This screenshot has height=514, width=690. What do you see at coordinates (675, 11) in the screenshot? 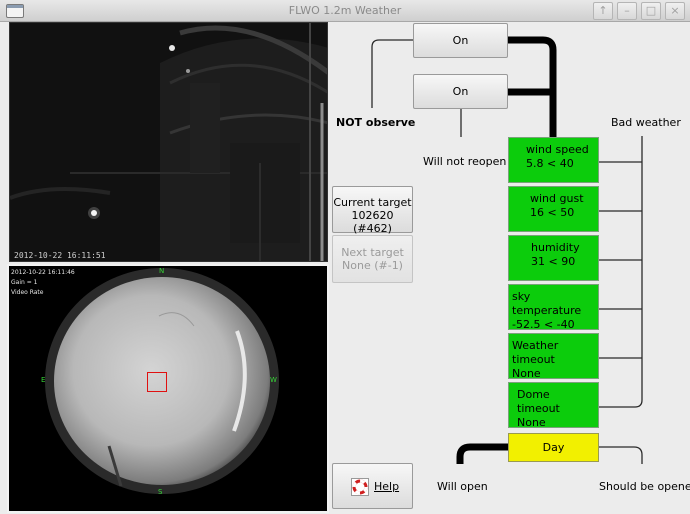
I see `close-icon: ×` at bounding box center [675, 11].